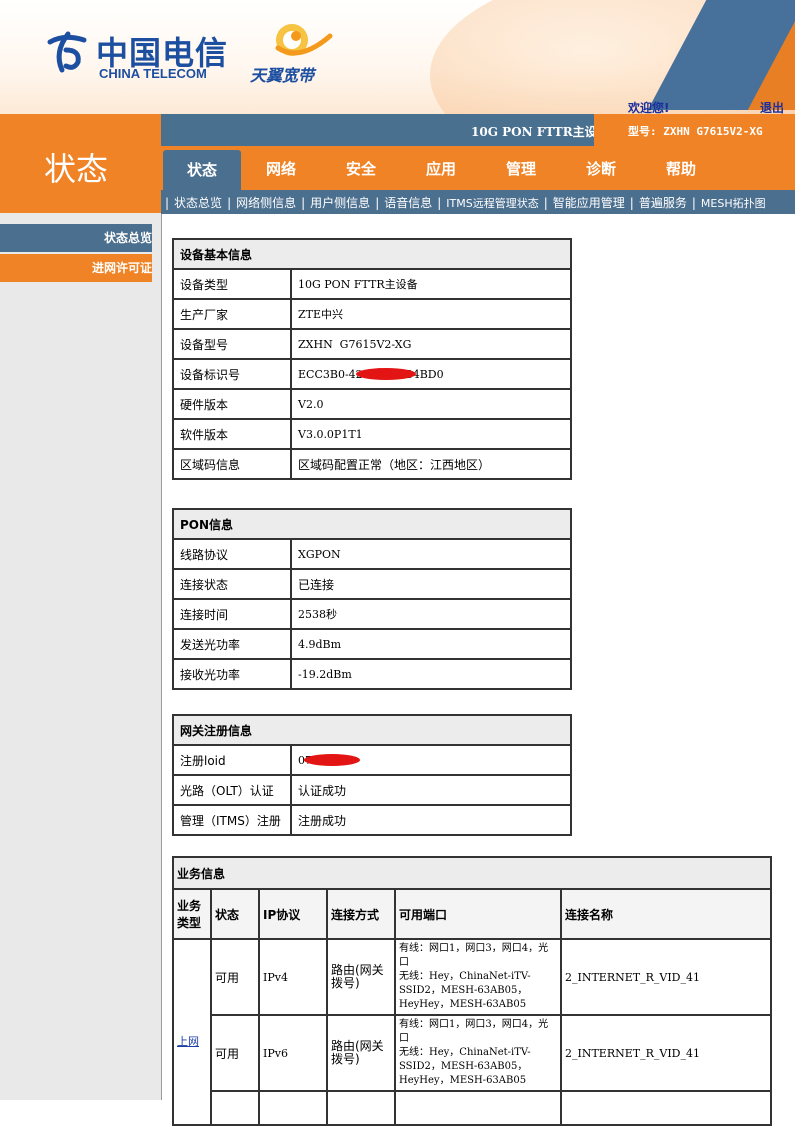 The image size is (795, 1126). I want to click on column-header: 状态, so click(235, 914).